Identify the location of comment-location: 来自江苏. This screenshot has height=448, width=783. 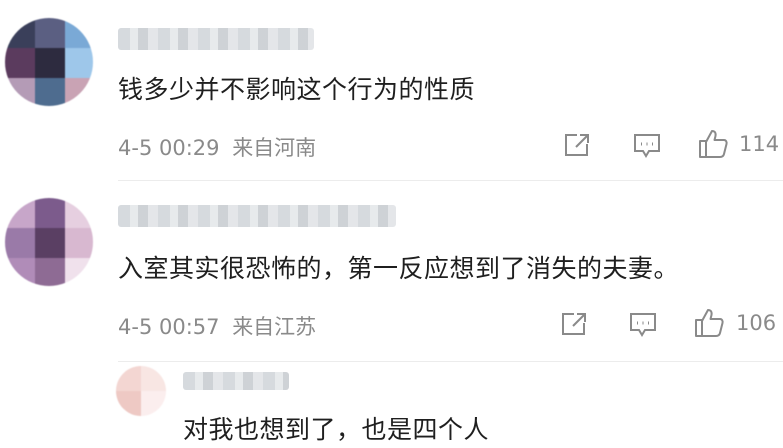
(274, 327).